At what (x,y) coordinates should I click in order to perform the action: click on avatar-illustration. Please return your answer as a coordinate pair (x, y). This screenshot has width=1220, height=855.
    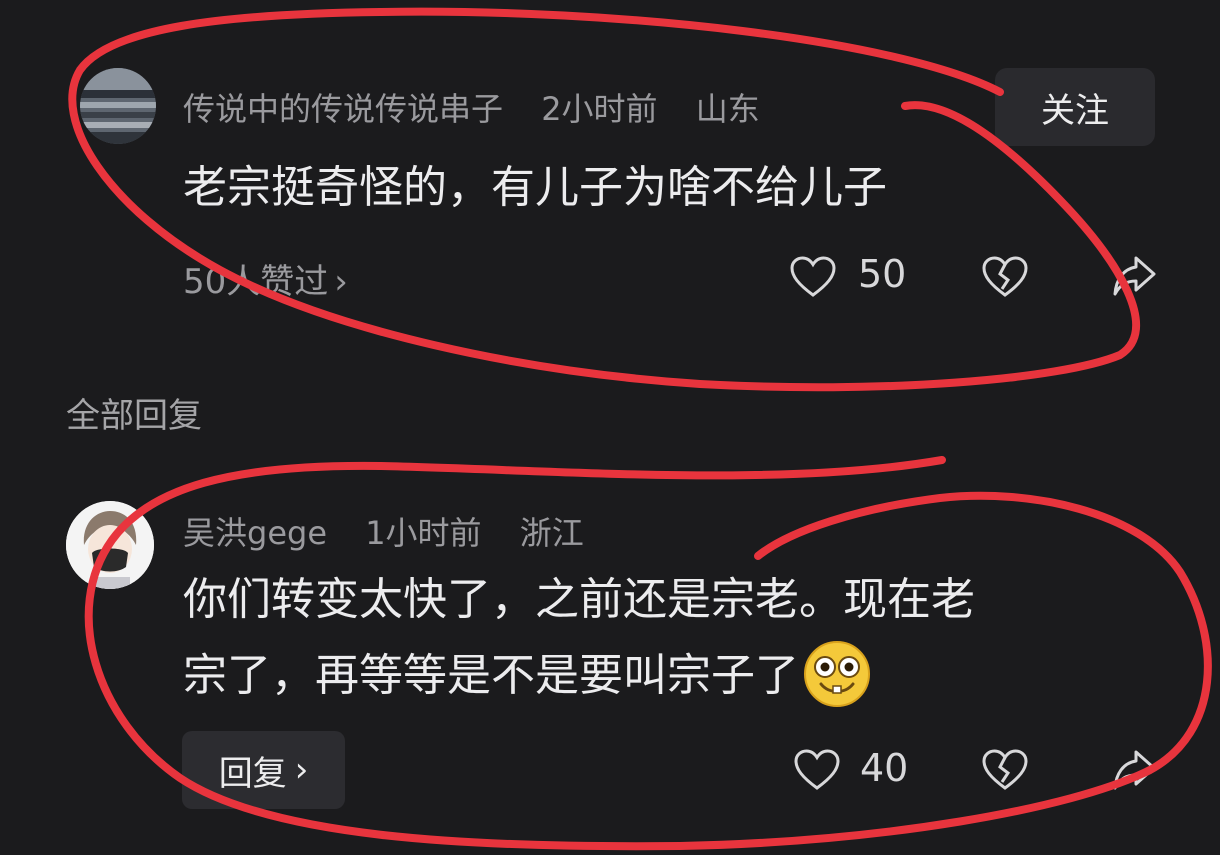
    Looking at the image, I should click on (110, 545).